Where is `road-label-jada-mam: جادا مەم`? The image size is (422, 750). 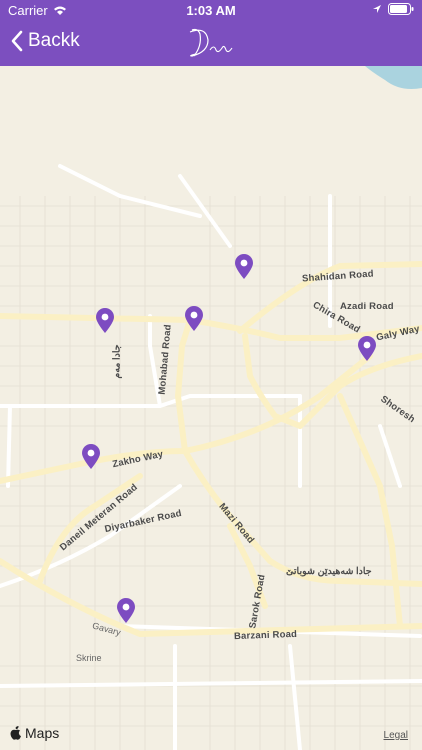 road-label-jada-mam: جادا مەم is located at coordinates (117, 361).